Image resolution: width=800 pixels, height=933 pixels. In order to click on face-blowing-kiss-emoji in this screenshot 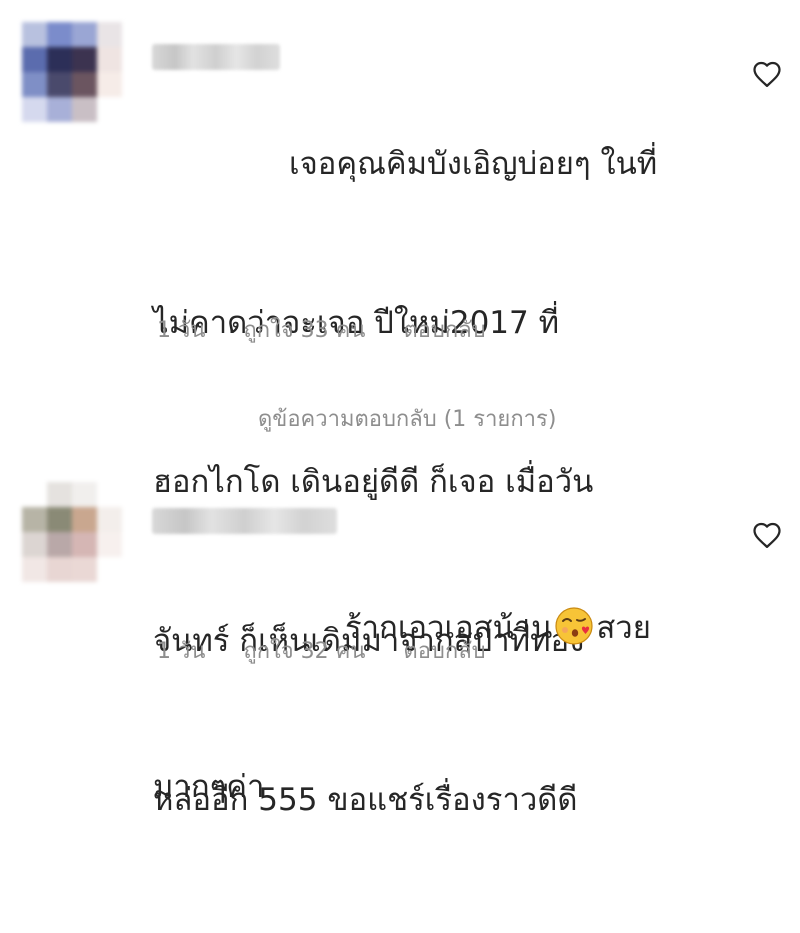, I will do `click(574, 626)`.